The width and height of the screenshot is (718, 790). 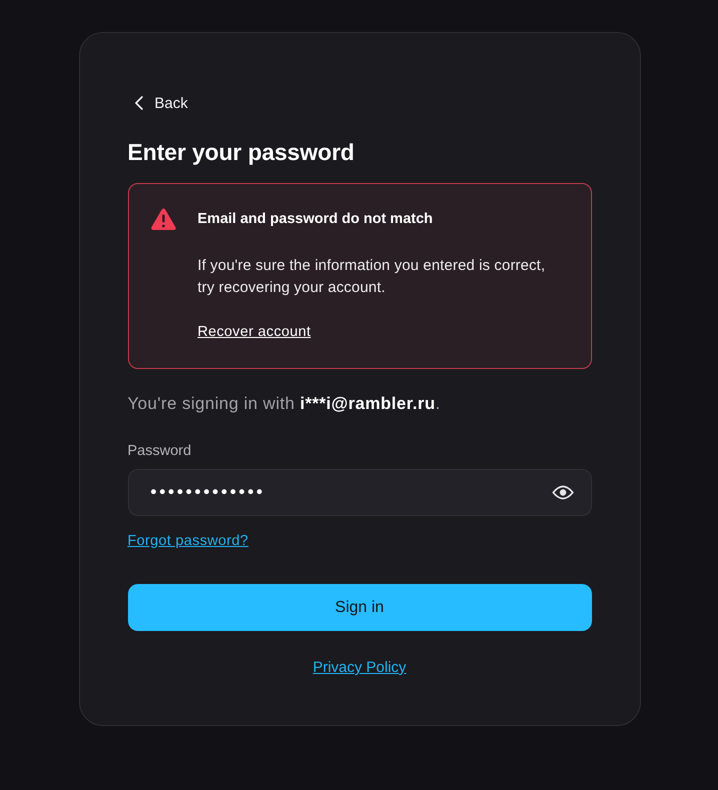 I want to click on password-label: Password, so click(x=160, y=451).